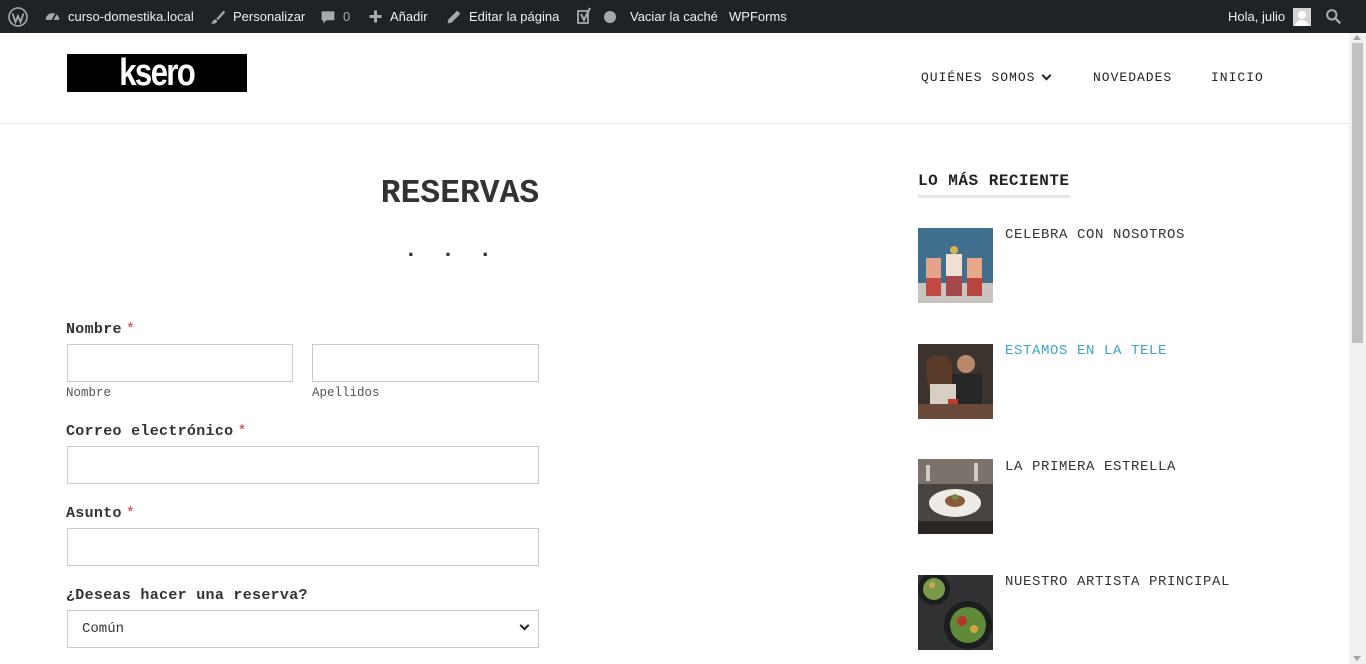 The image size is (1366, 664). Describe the element at coordinates (131, 16) in the screenshot. I see `site-name-label: curso-domestika.local` at that location.